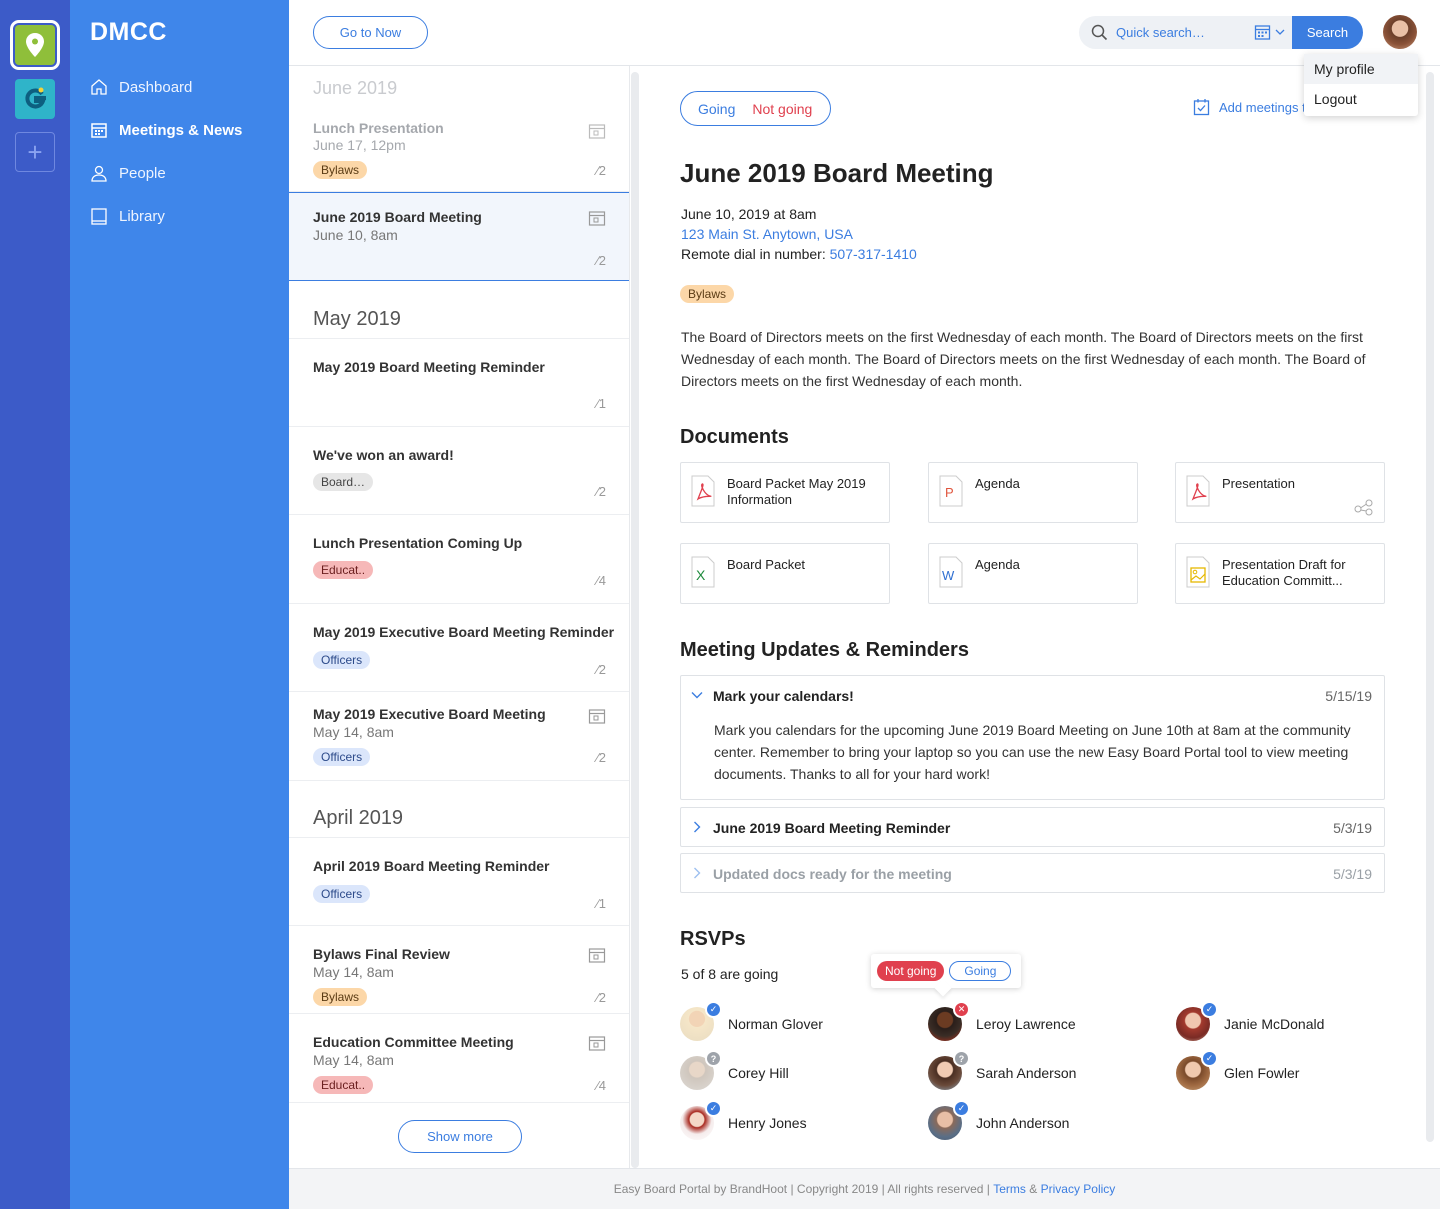 The image size is (1440, 1209). I want to click on attachment-count: ⁄2, so click(601, 997).